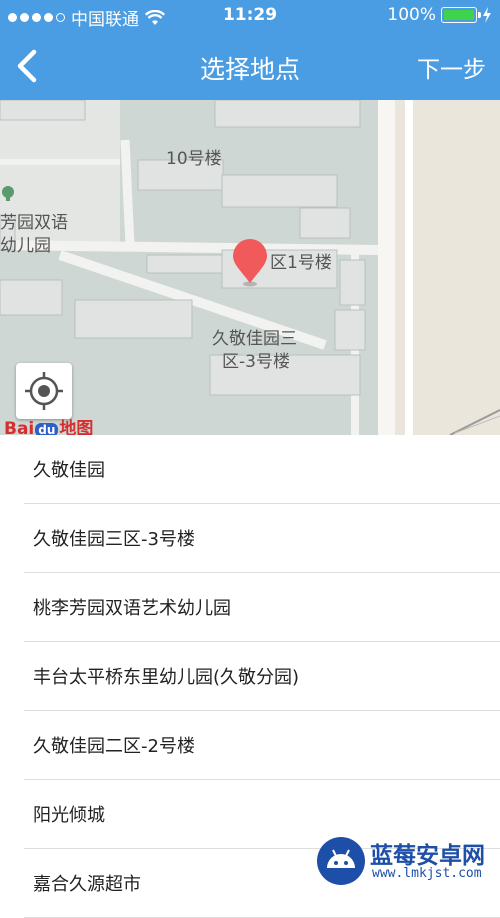  Describe the element at coordinates (254, 339) in the screenshot. I see `map-label-area3-line1: 久敬佳园三` at that location.